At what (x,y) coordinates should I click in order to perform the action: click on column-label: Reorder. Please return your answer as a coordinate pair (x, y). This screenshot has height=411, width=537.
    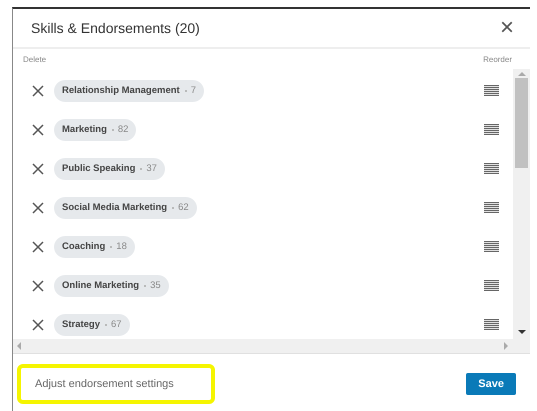
    Looking at the image, I should click on (497, 60).